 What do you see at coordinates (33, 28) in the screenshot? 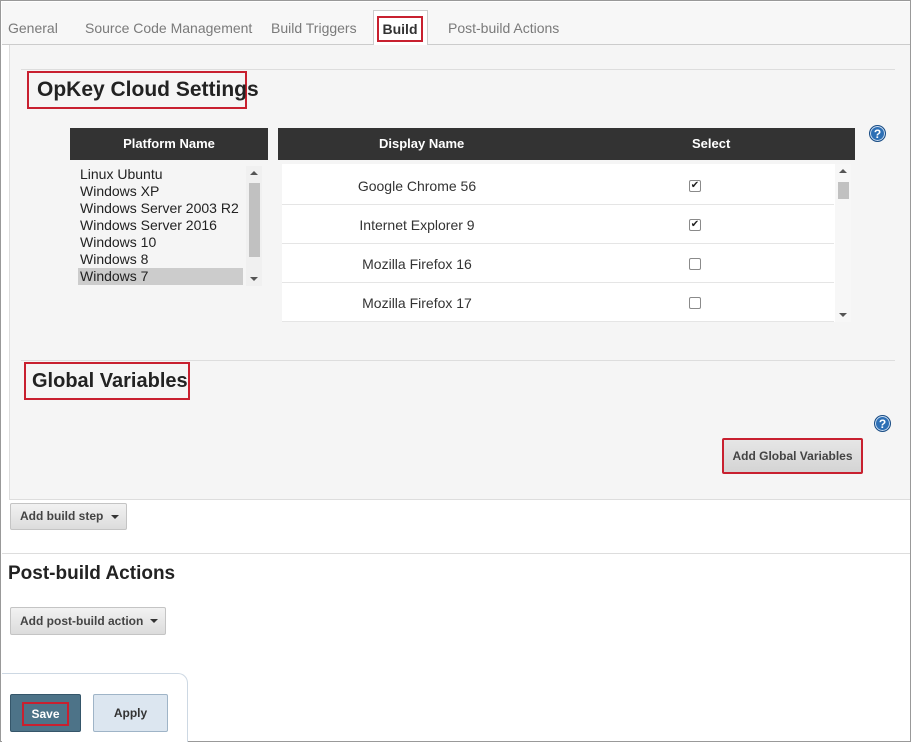
I see `tab-general: General` at bounding box center [33, 28].